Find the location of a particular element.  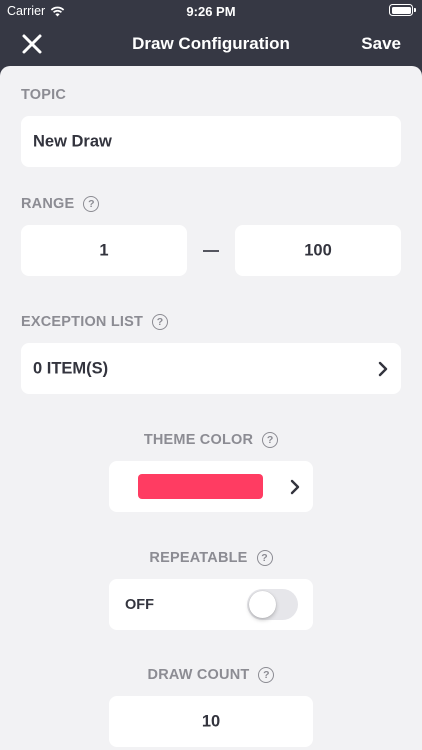

range-max-value: 100 is located at coordinates (318, 250).